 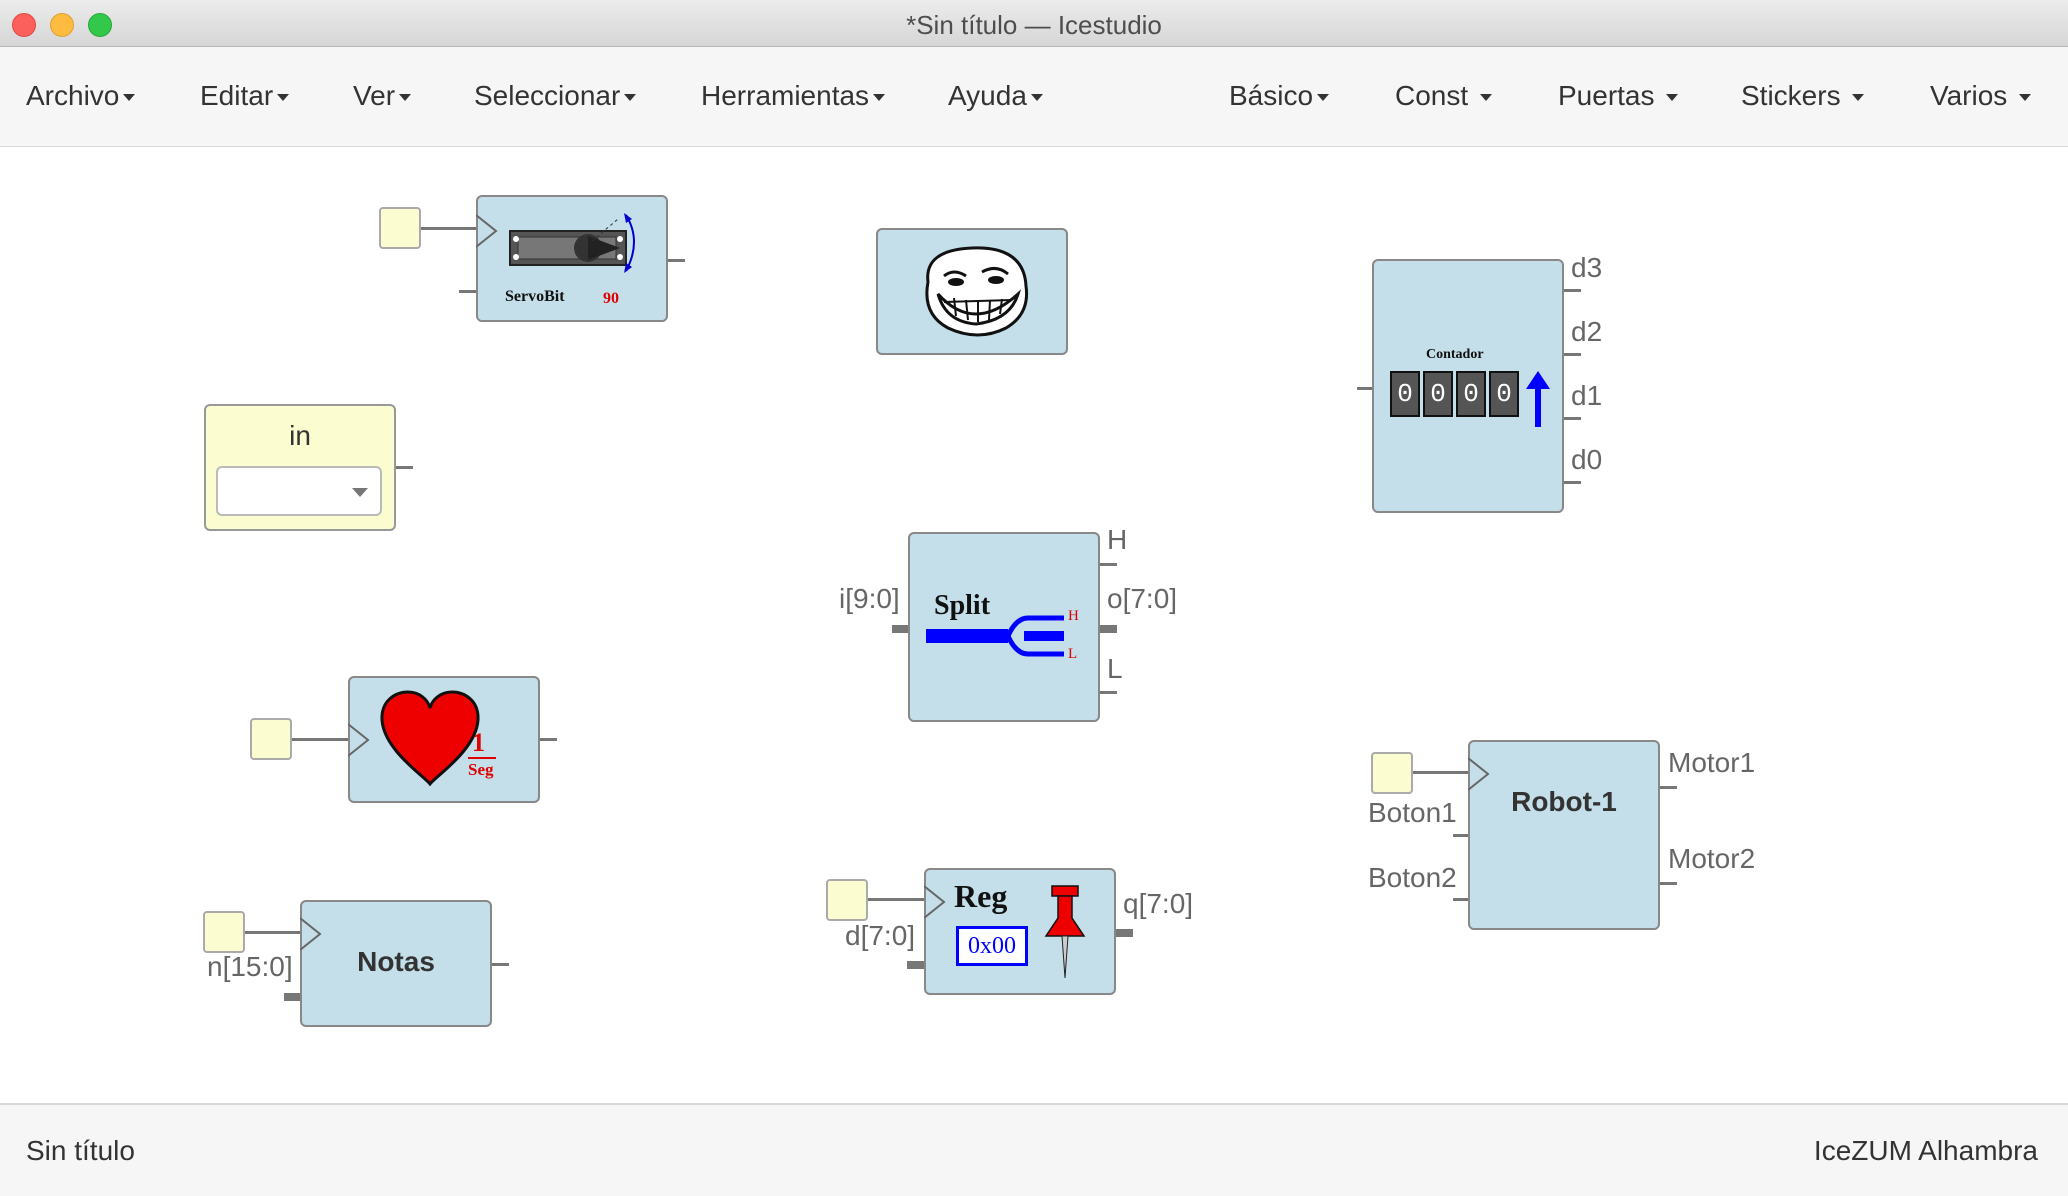 What do you see at coordinates (482, 758) in the screenshot?
I see `fraction-bar` at bounding box center [482, 758].